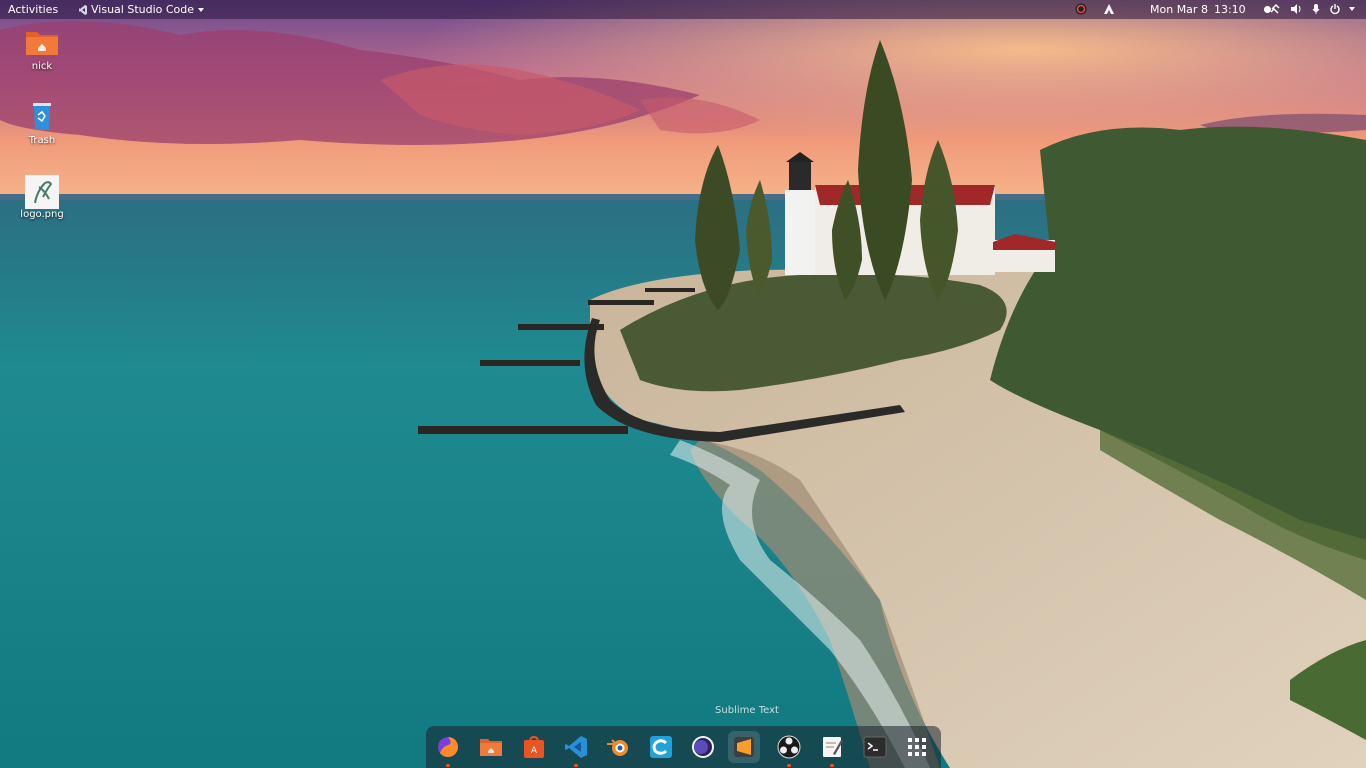  What do you see at coordinates (747, 710) in the screenshot?
I see `dock-tooltip: Sublime Text` at bounding box center [747, 710].